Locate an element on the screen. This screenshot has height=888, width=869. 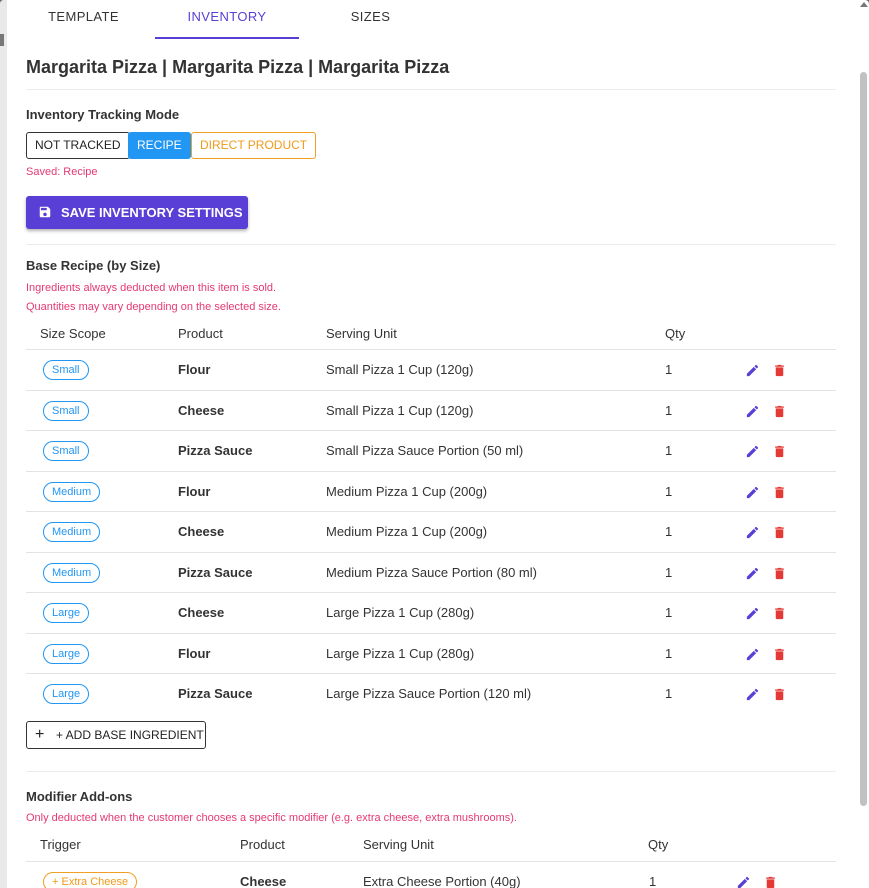
scroll-up-arrow-icon is located at coordinates (864, 4).